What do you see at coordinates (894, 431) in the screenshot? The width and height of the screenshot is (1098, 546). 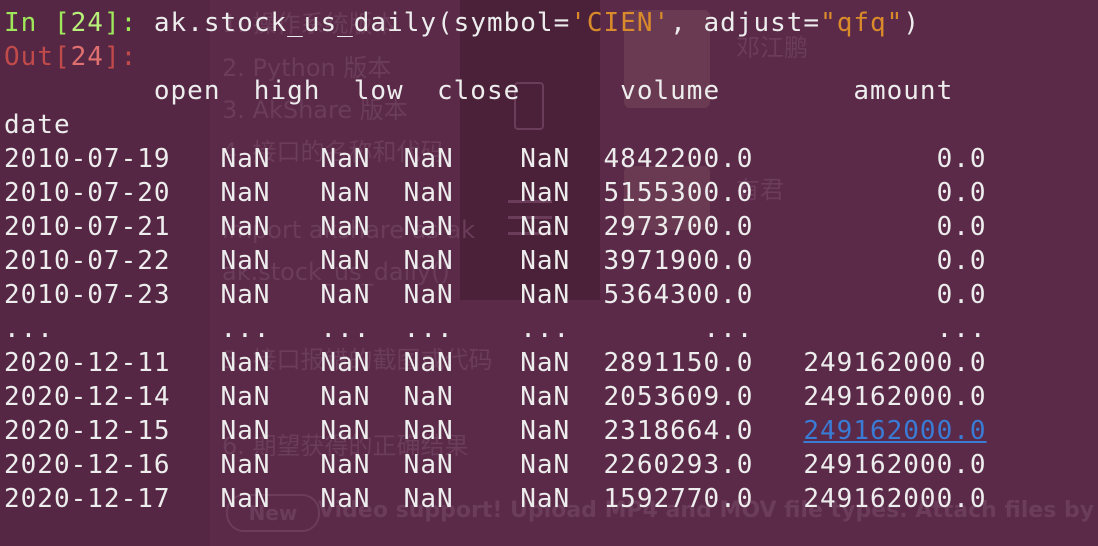 I see `amount-link: 249162000.0` at bounding box center [894, 431].